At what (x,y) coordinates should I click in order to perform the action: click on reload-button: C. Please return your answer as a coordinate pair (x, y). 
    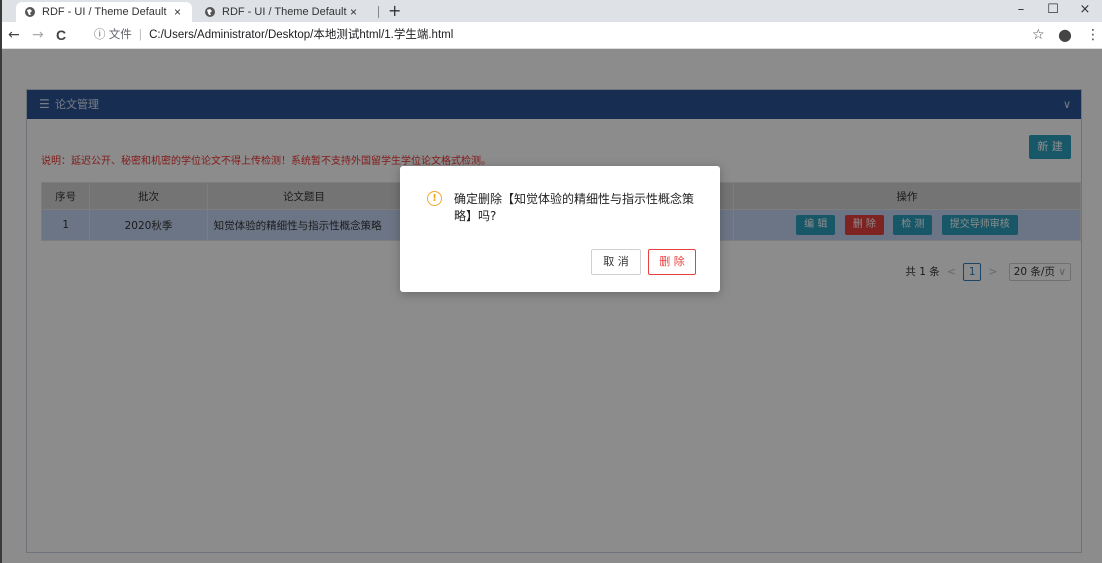
    Looking at the image, I should click on (61, 35).